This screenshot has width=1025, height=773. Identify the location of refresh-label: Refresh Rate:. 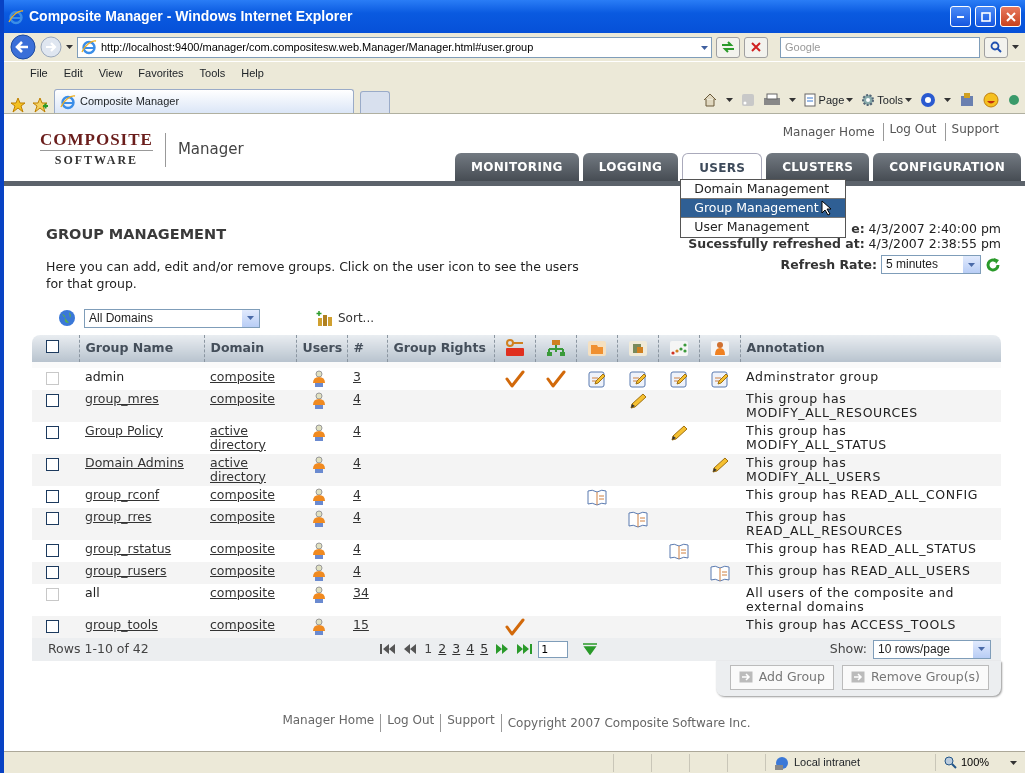
(828, 264).